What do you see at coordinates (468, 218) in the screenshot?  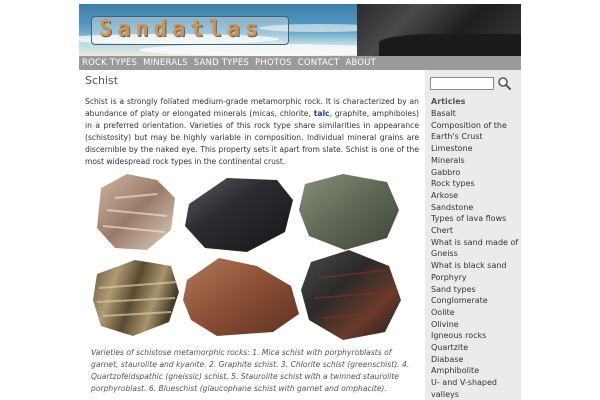 I see `article-link: Types of lava flows` at bounding box center [468, 218].